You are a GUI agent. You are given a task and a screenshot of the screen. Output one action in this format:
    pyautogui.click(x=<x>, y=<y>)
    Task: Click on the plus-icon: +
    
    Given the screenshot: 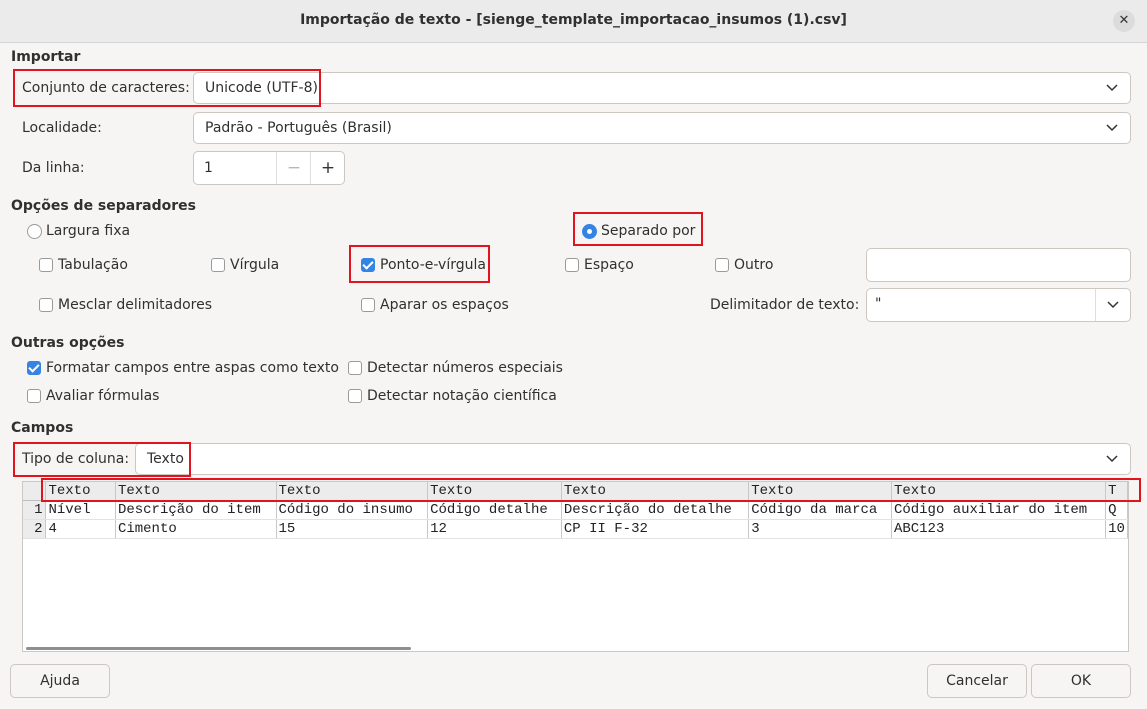 What is the action you would take?
    pyautogui.click(x=328, y=168)
    